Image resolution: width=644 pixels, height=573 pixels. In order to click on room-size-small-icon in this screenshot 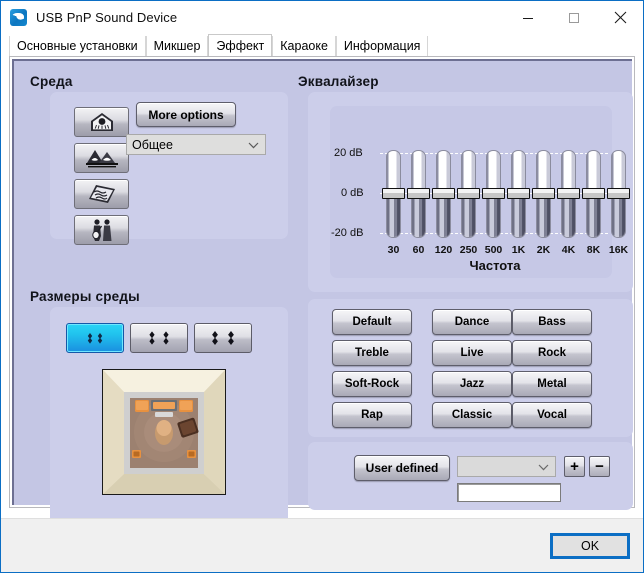, I will do `click(95, 338)`.